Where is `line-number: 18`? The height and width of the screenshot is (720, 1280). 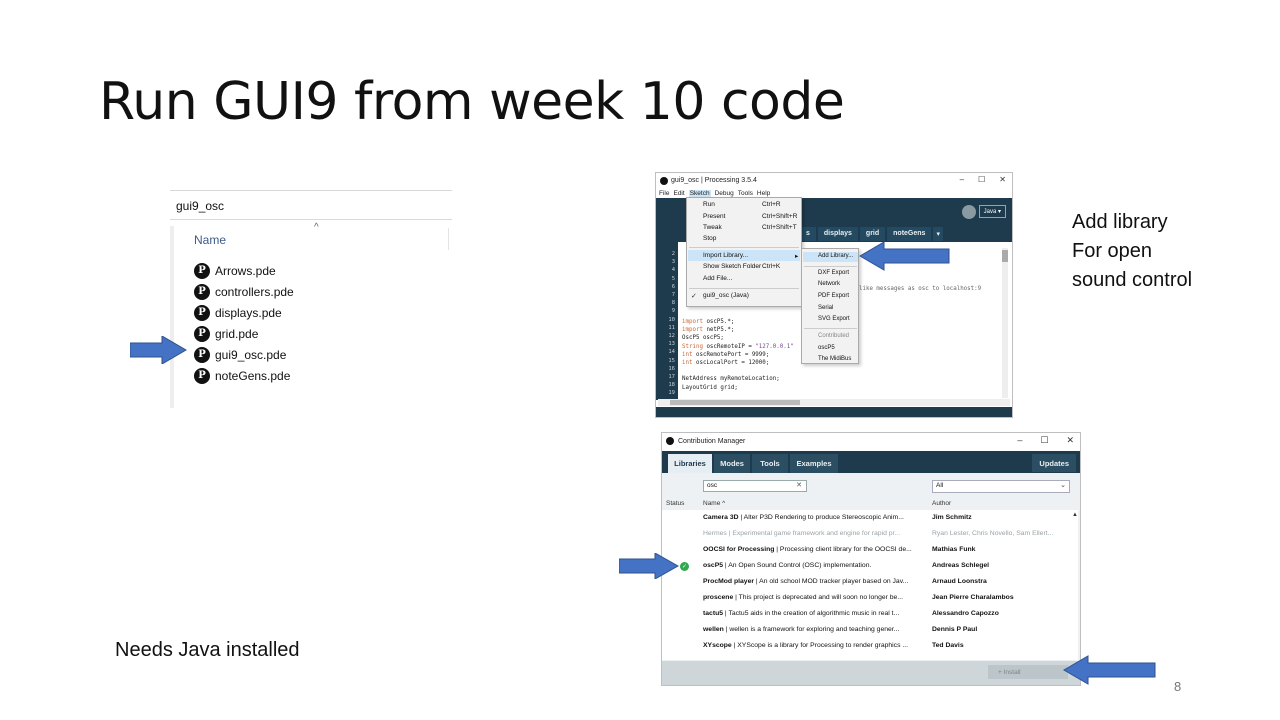 line-number: 18 is located at coordinates (671, 385).